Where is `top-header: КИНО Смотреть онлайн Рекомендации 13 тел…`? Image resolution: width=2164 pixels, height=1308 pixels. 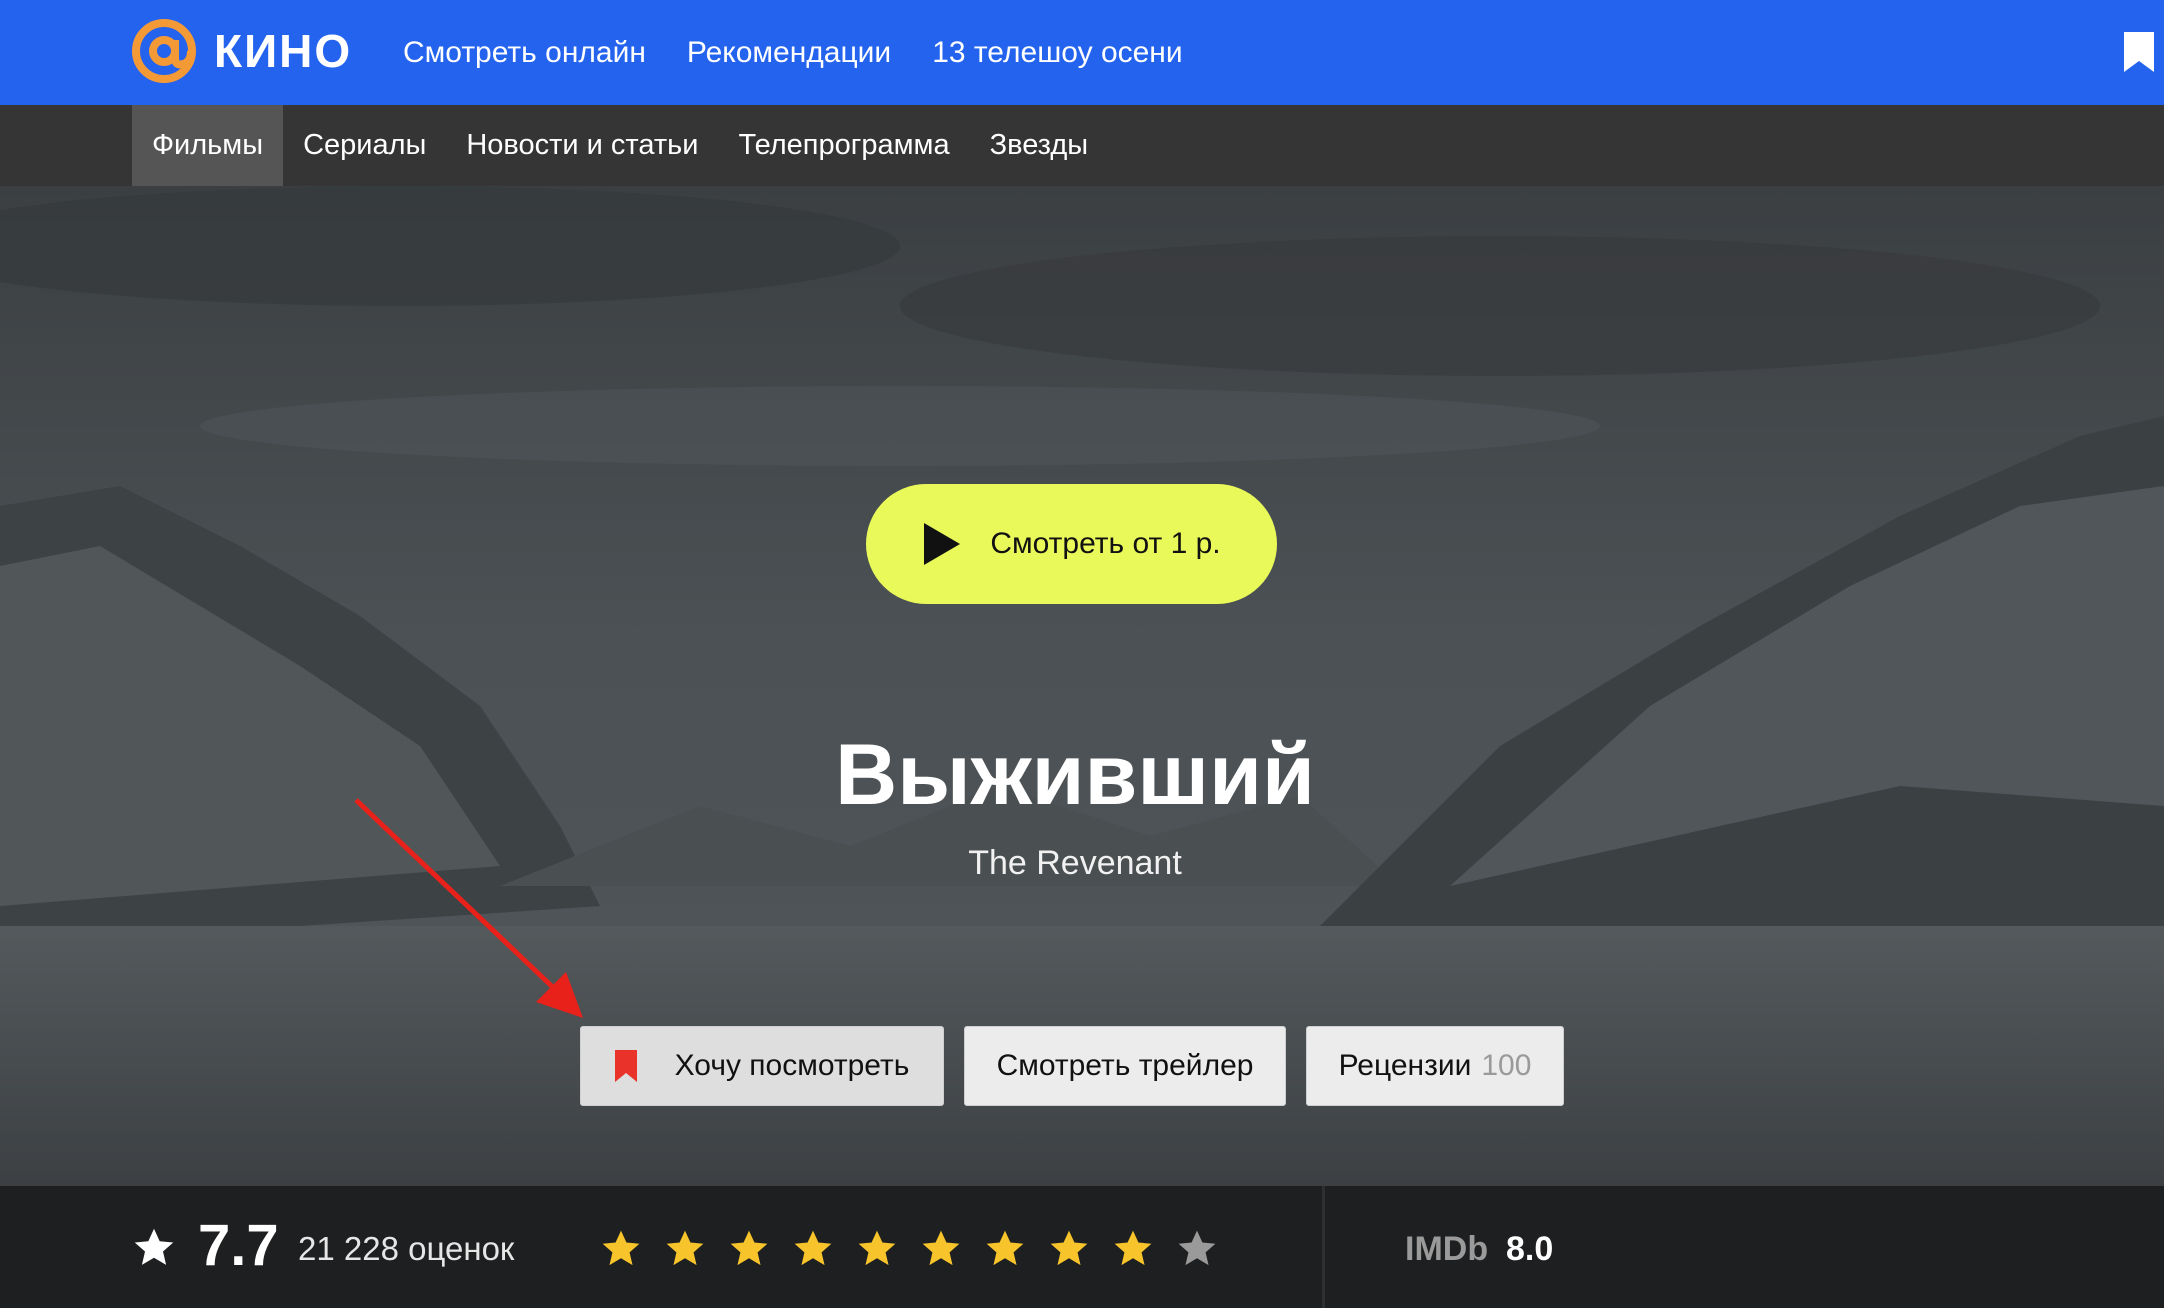 top-header: КИНО Смотреть онлайн Рекомендации 13 тел… is located at coordinates (1082, 52).